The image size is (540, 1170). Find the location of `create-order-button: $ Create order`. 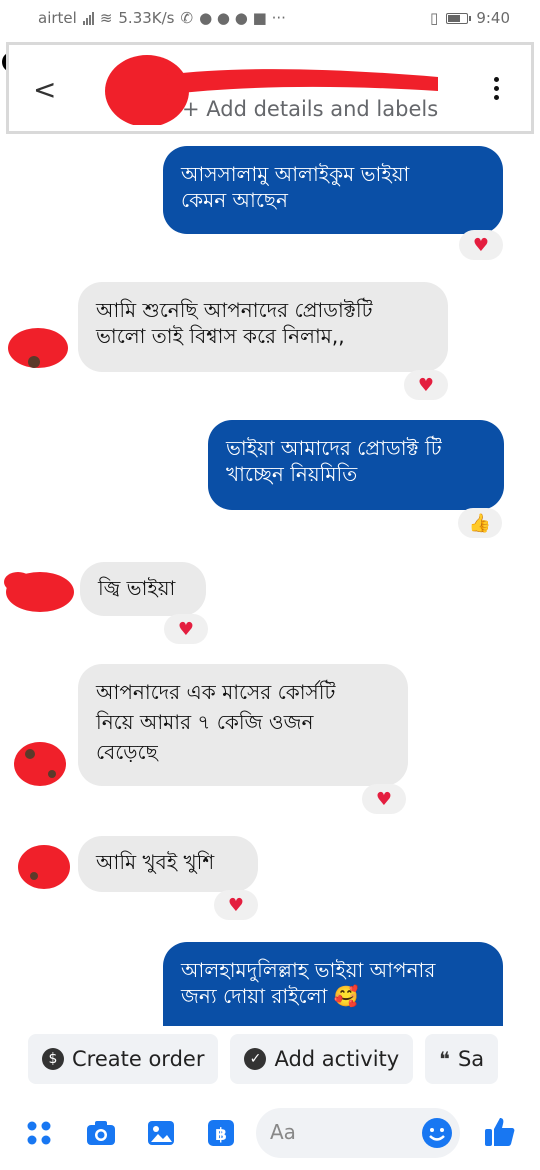

create-order-button: $ Create order is located at coordinates (123, 1059).